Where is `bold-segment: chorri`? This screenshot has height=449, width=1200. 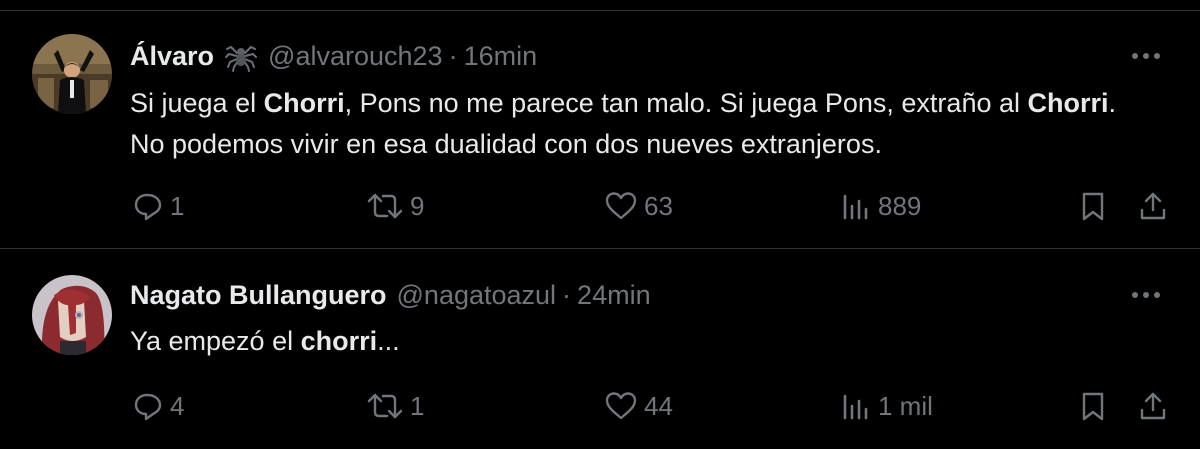 bold-segment: chorri is located at coordinates (339, 341).